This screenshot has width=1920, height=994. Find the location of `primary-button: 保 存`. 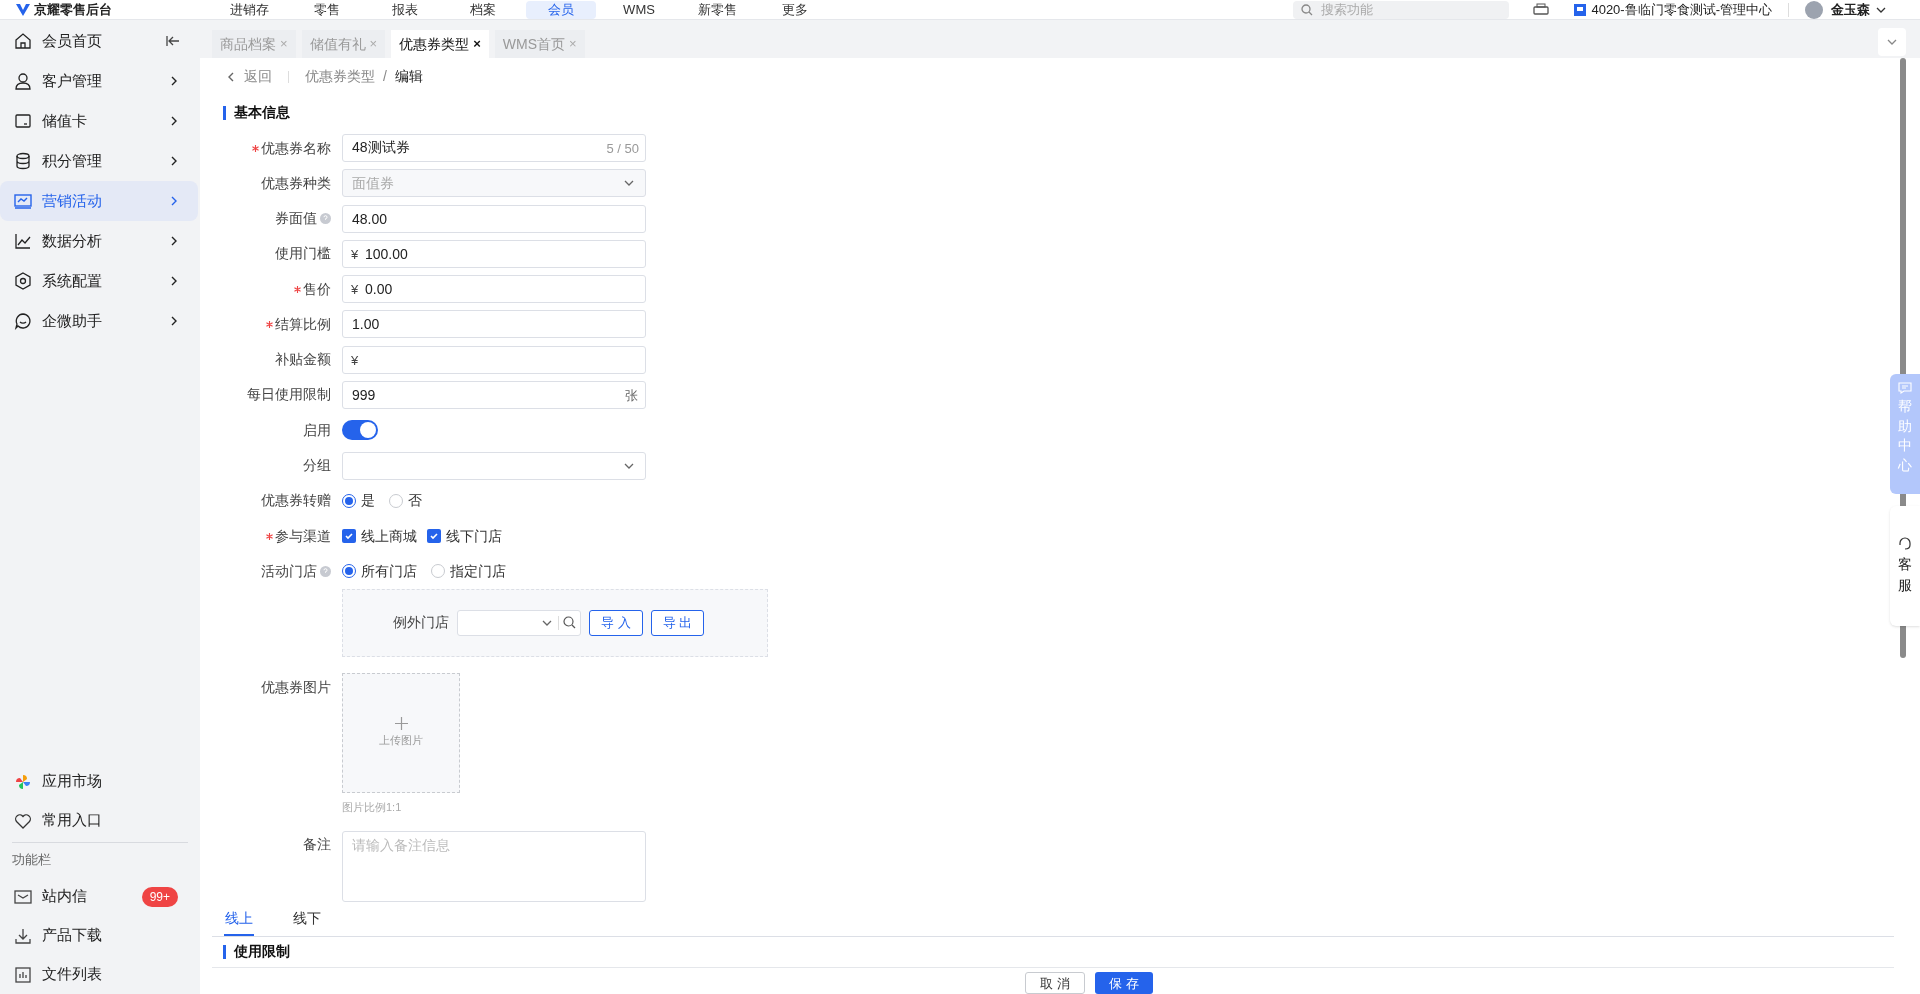

primary-button: 保 存 is located at coordinates (1124, 983).